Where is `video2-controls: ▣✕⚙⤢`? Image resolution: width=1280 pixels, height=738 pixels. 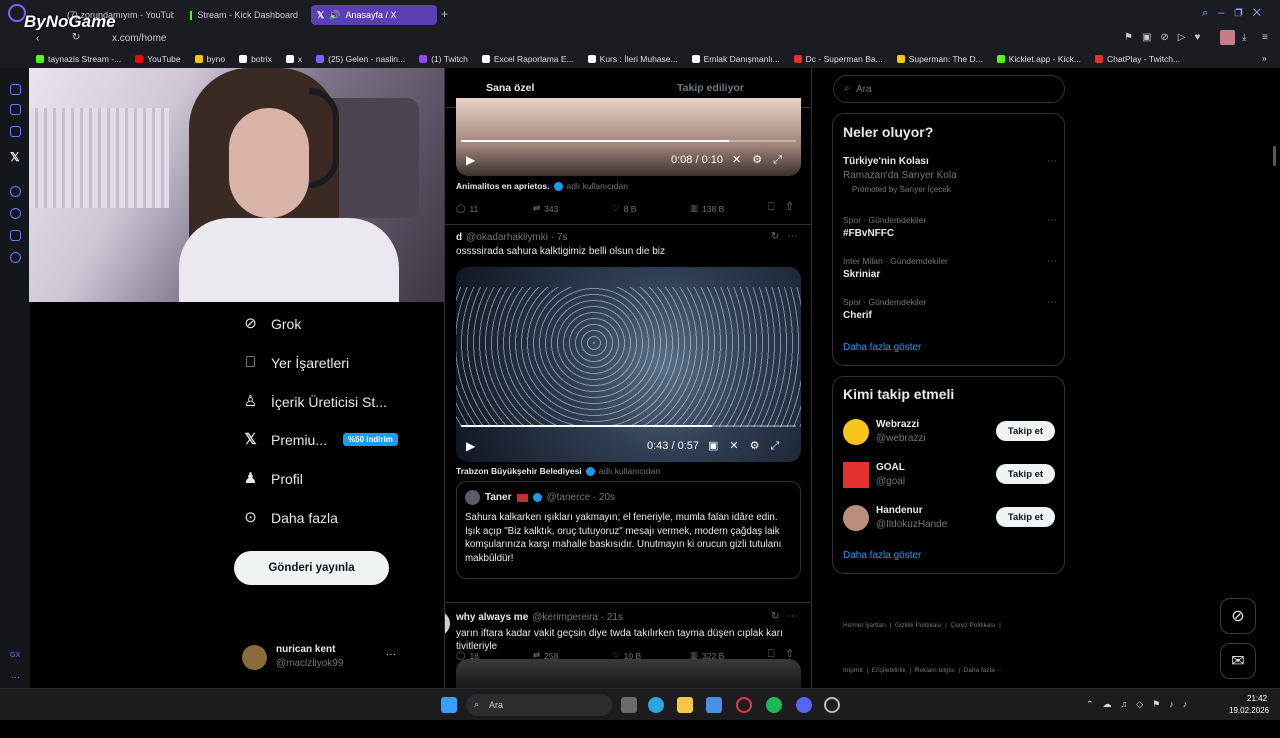
video2-controls: ▣✕⚙⤢ is located at coordinates (749, 446).